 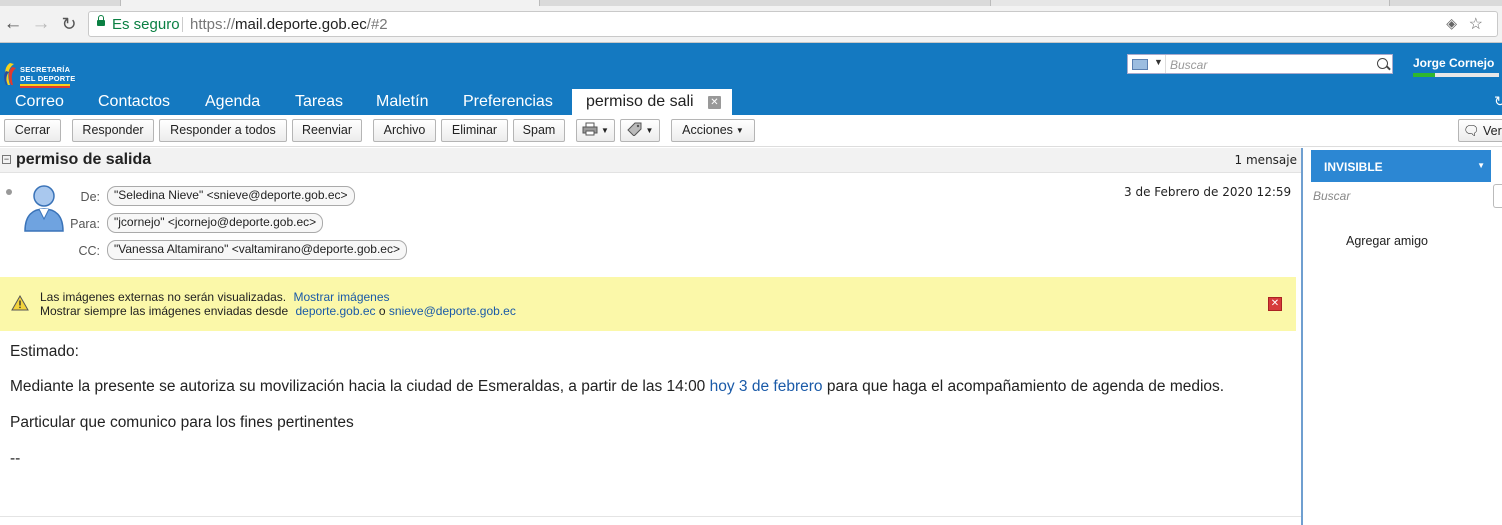 I want to click on body-signature: --, so click(x=15, y=458).